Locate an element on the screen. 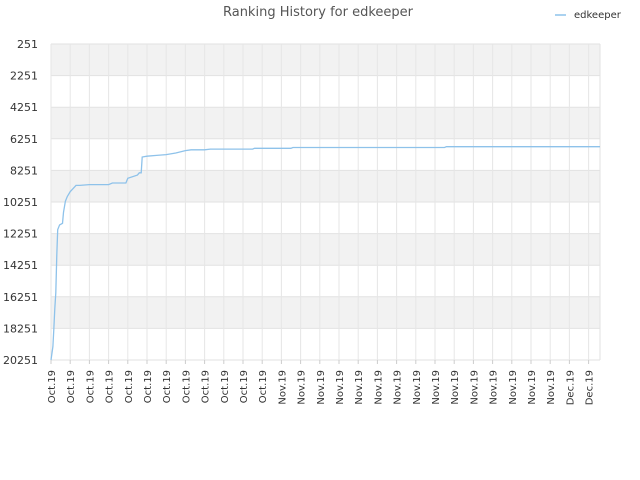  y-tick-label: 10251 is located at coordinates (20, 202).